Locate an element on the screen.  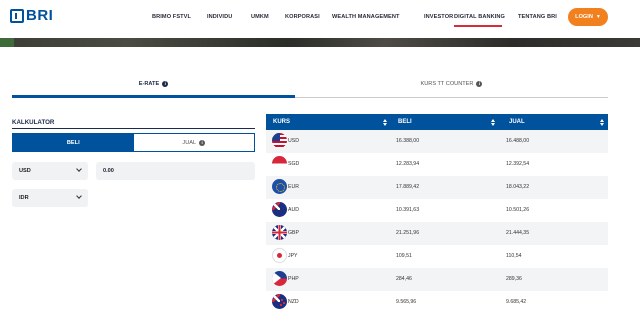
buy-mode-label: BELI is located at coordinates (73, 142).